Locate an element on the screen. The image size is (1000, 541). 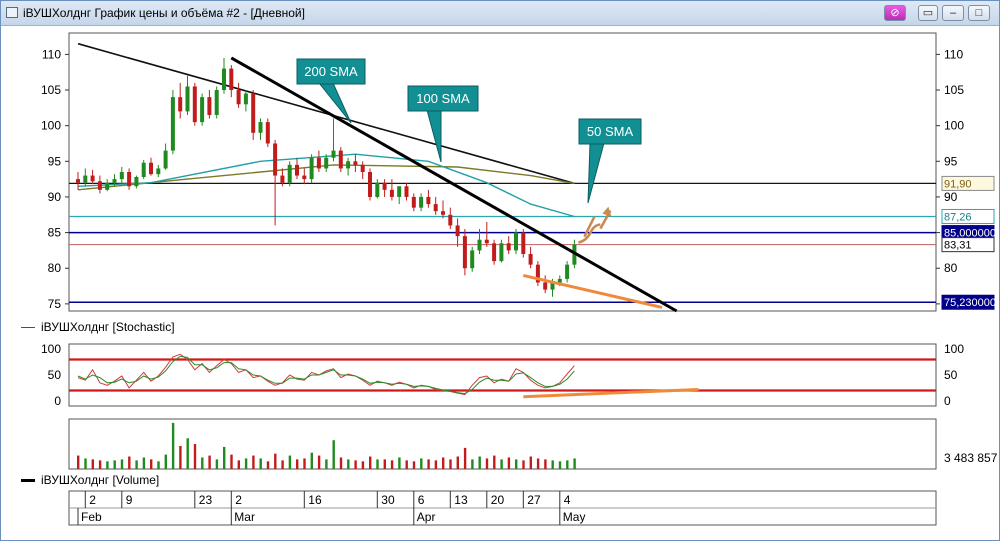
volume-label: iВУШХолднг [Volume] is located at coordinates (90, 480).